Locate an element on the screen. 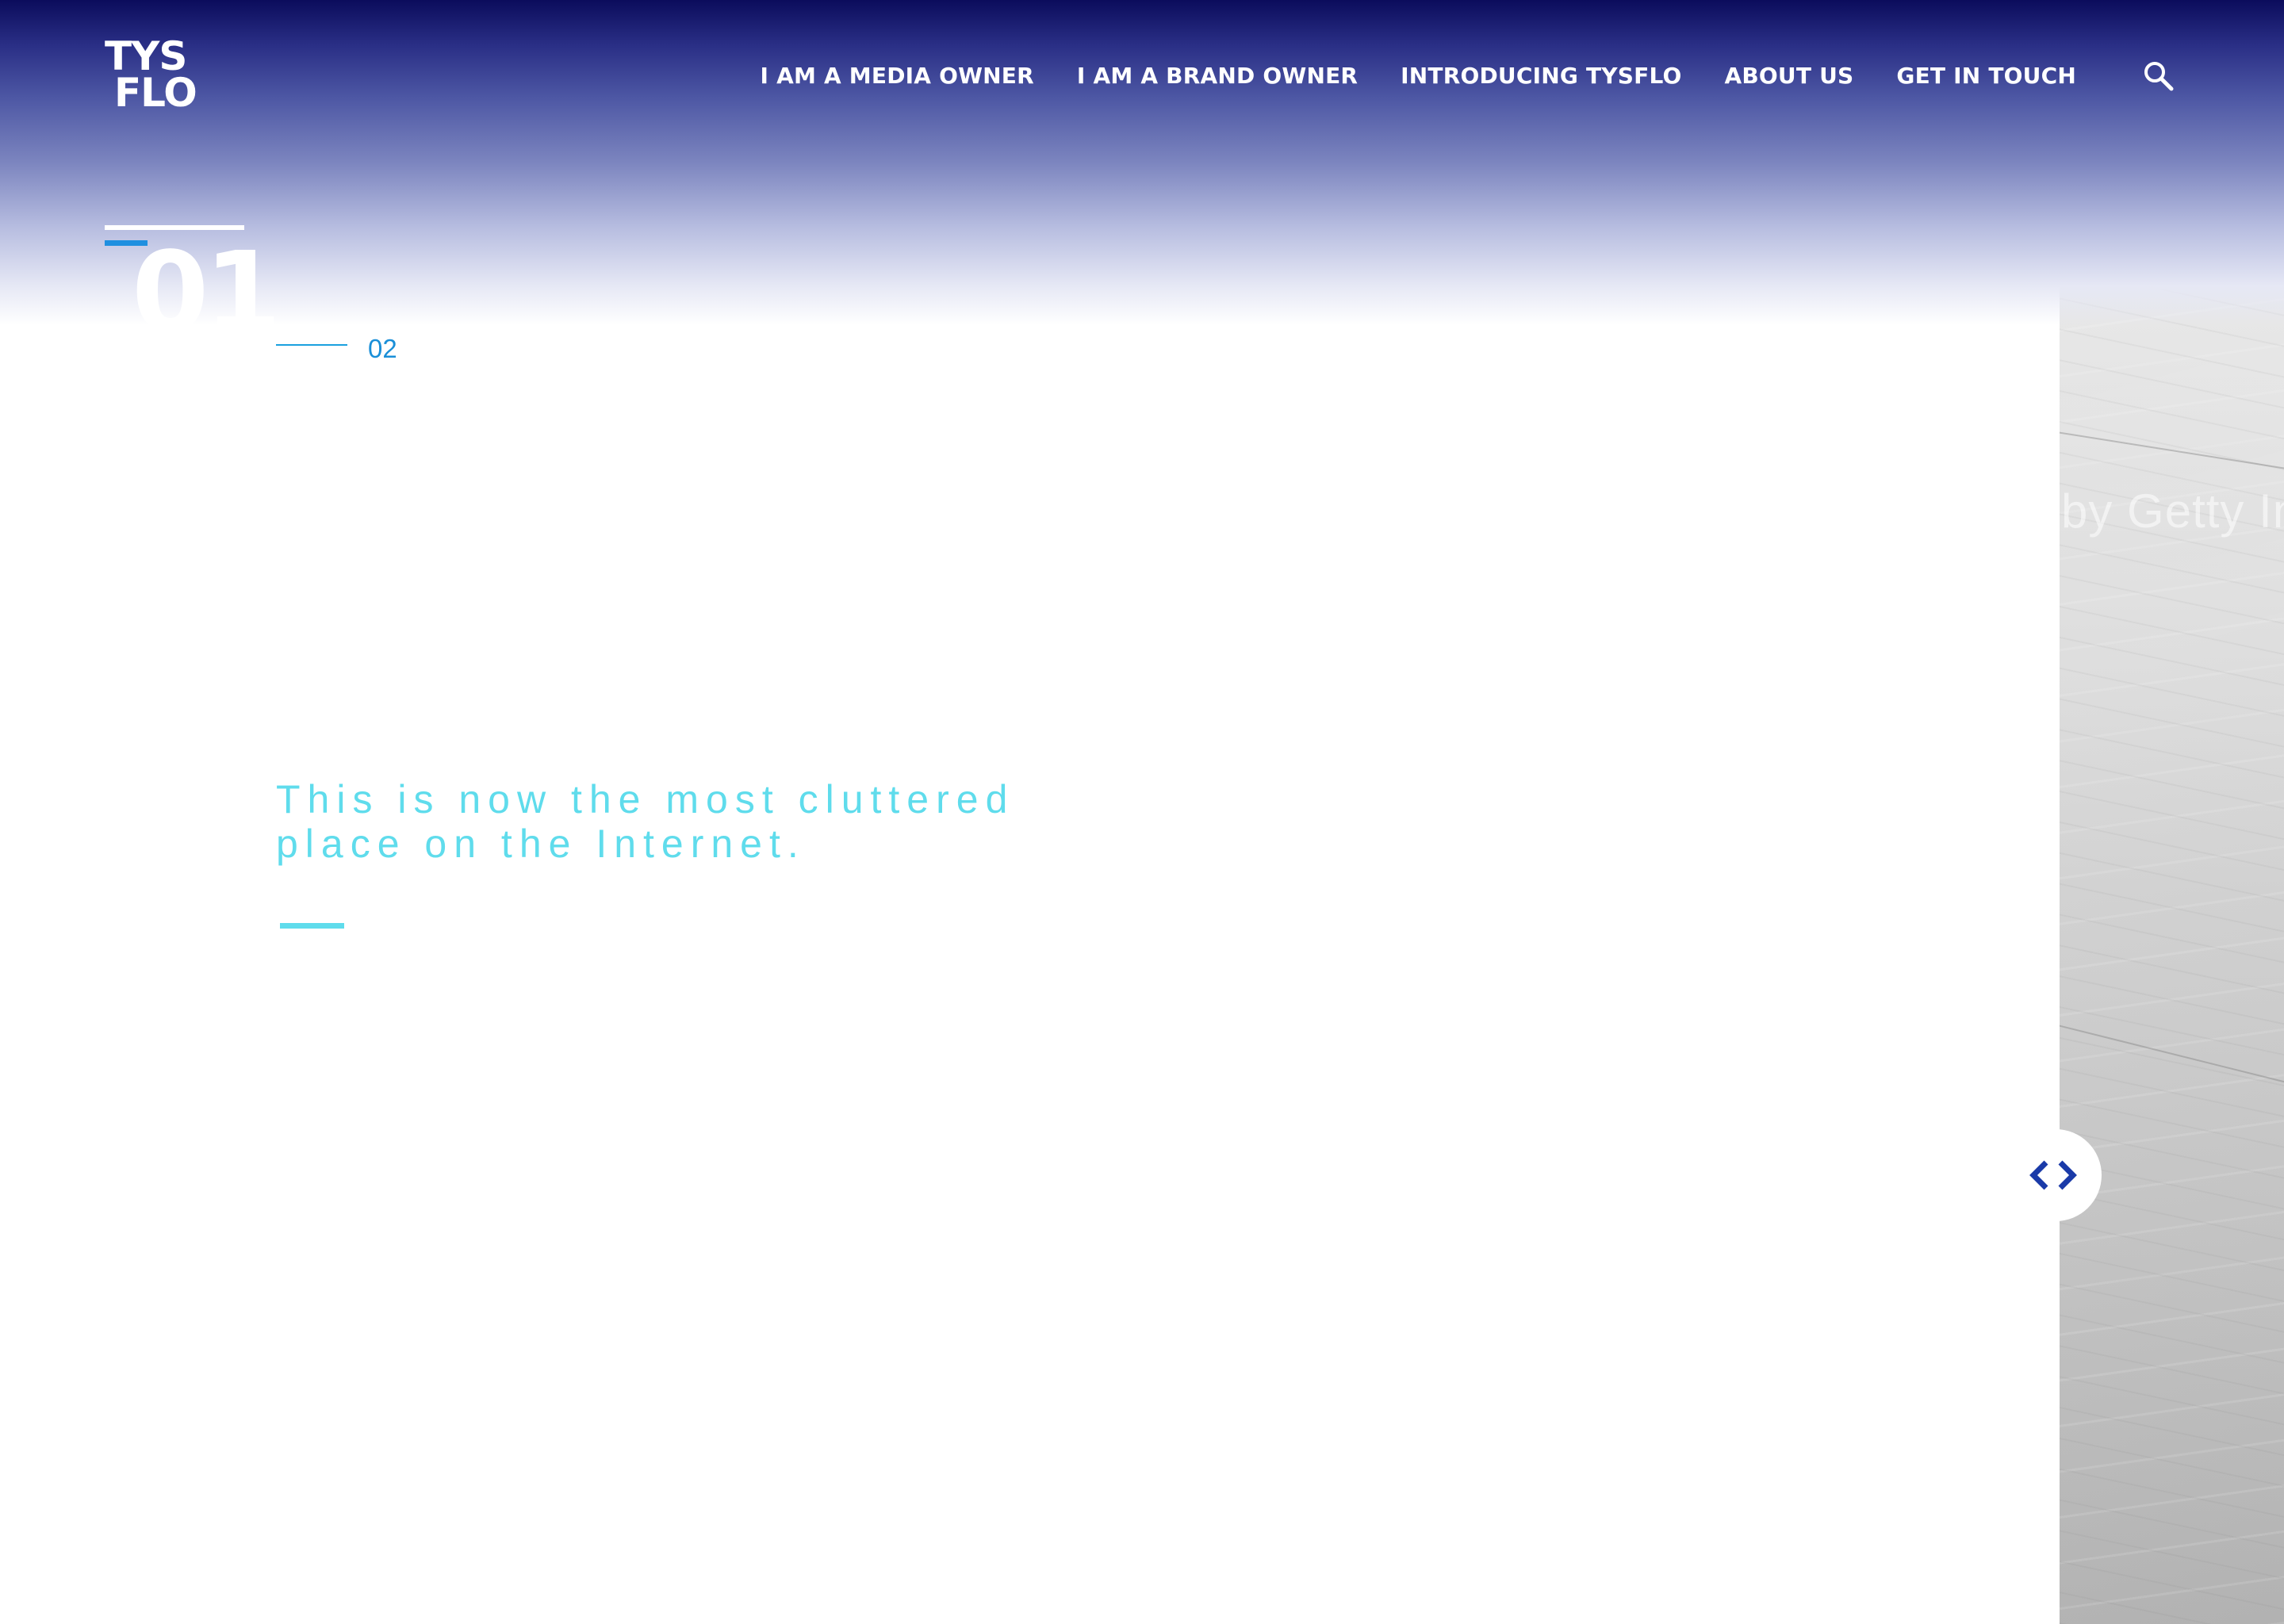 This screenshot has width=2284, height=1624. nav-item-brand-owner: I AM A BRAND OWNER is located at coordinates (1217, 76).